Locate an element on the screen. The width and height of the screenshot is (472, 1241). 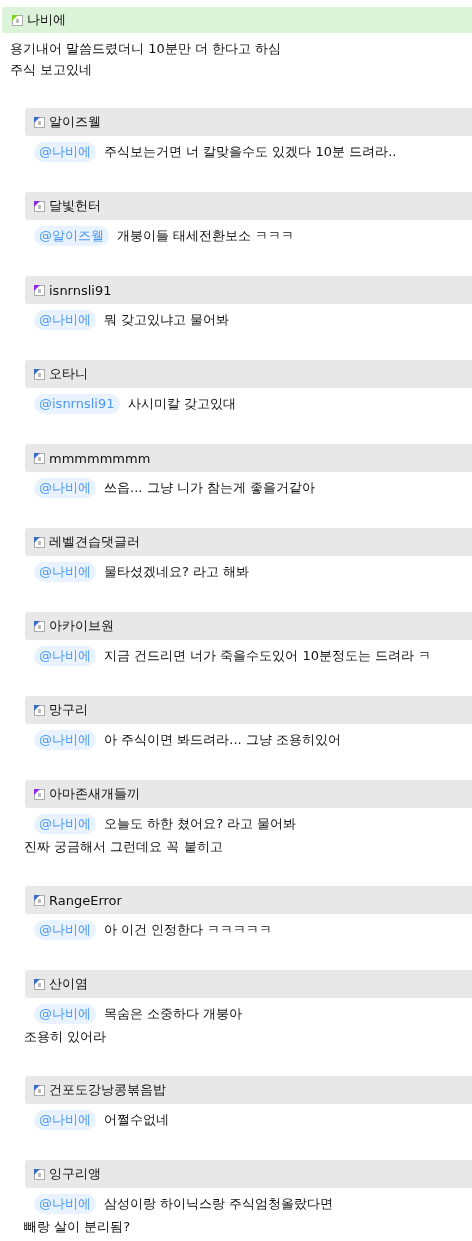
comment-text: 주식보는거면 너 칼맞을수도 있겠다 10분 드려라.. is located at coordinates (250, 152).